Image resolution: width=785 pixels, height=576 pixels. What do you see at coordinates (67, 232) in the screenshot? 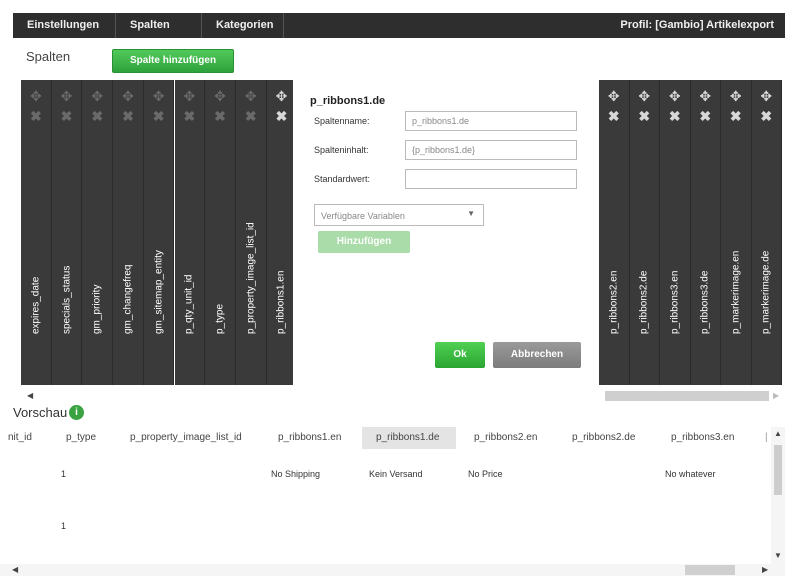
I see `column-card: ✥ ✖ specials_status` at bounding box center [67, 232].